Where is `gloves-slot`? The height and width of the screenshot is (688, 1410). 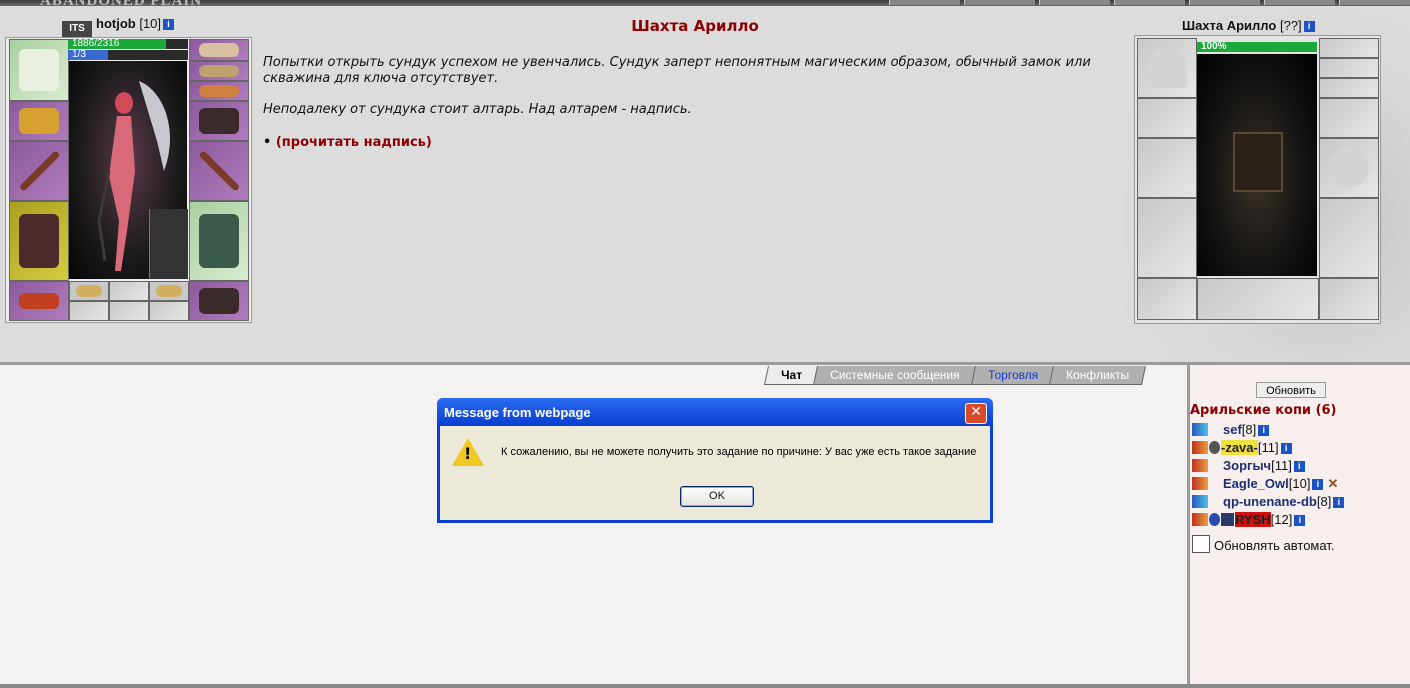 gloves-slot is located at coordinates (219, 121).